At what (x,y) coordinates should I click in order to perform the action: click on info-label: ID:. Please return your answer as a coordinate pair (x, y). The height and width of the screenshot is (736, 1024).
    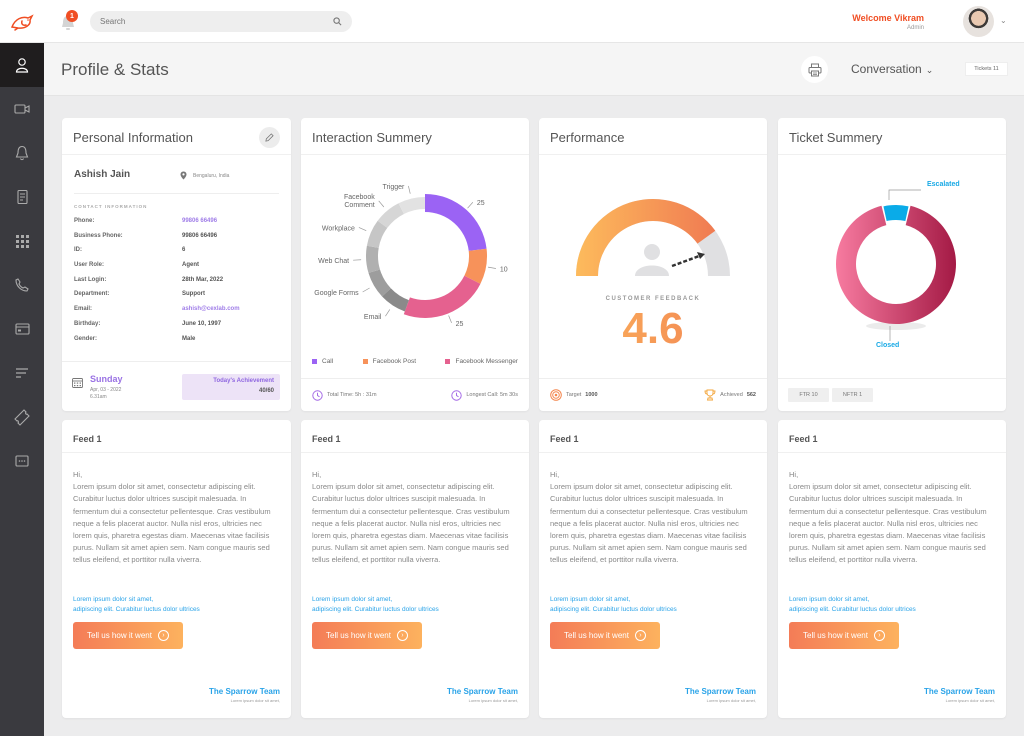
    Looking at the image, I should click on (78, 250).